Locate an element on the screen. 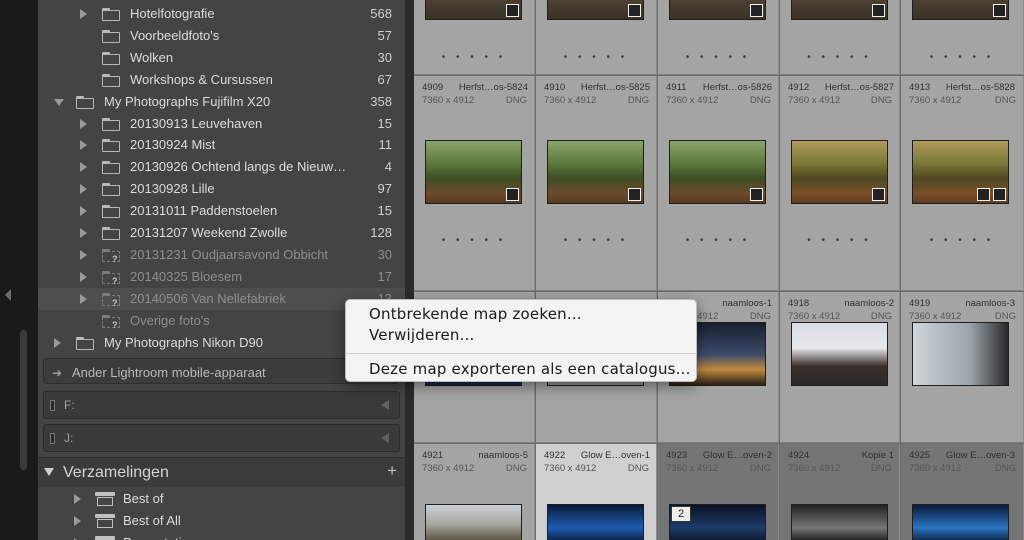 The image size is (1024, 540). photo-filename: Herfst…os-5827 is located at coordinates (859, 87).